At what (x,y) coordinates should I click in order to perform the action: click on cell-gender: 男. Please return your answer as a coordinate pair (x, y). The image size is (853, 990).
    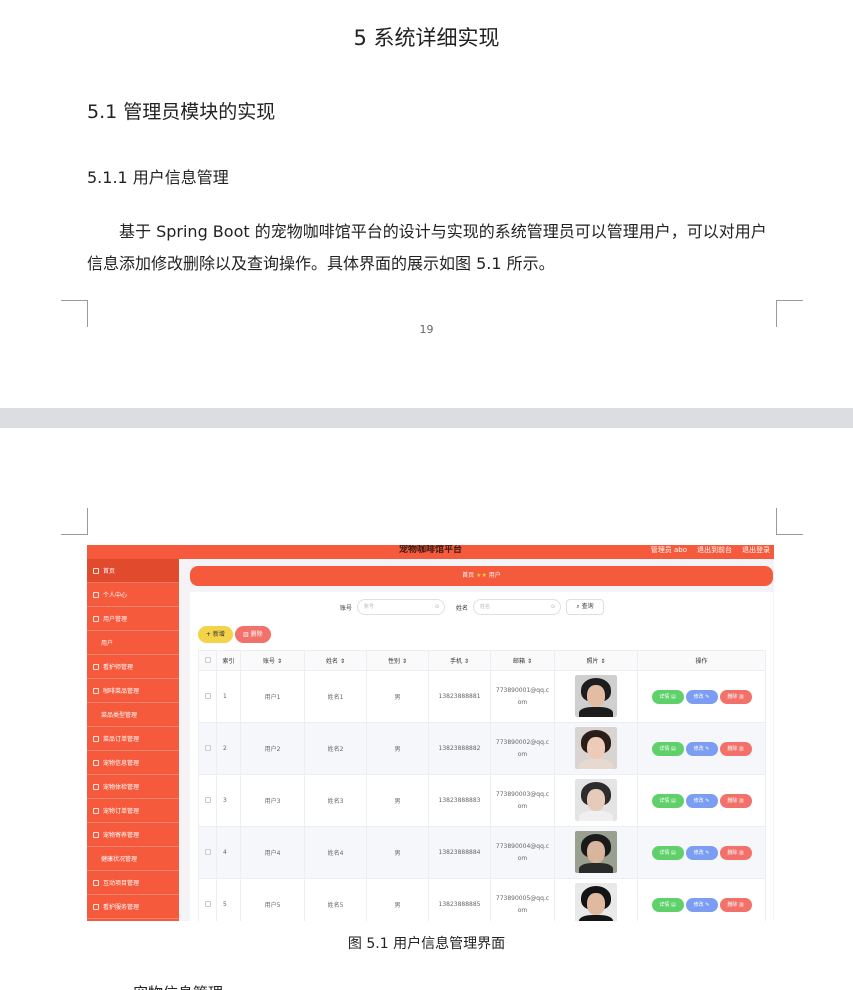
    Looking at the image, I should click on (397, 899).